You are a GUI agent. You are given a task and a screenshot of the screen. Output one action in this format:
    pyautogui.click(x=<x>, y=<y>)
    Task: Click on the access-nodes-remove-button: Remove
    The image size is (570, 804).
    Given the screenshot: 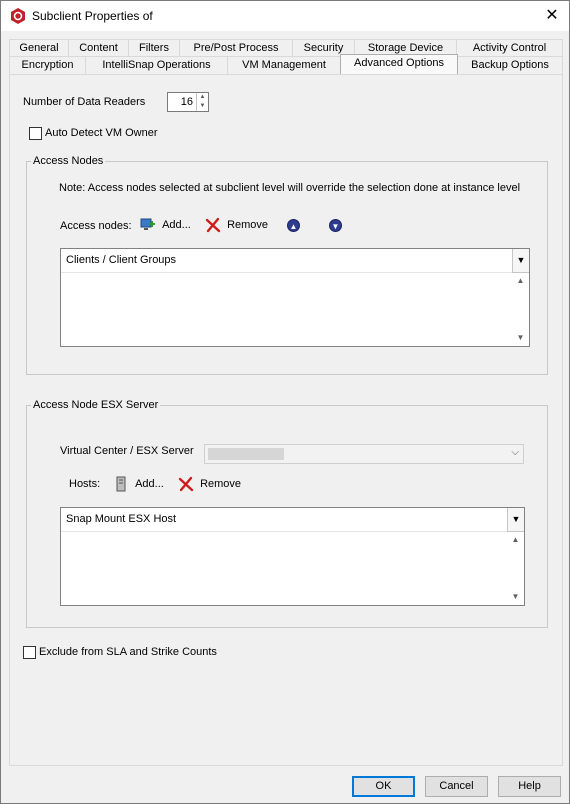 What is the action you would take?
    pyautogui.click(x=236, y=225)
    